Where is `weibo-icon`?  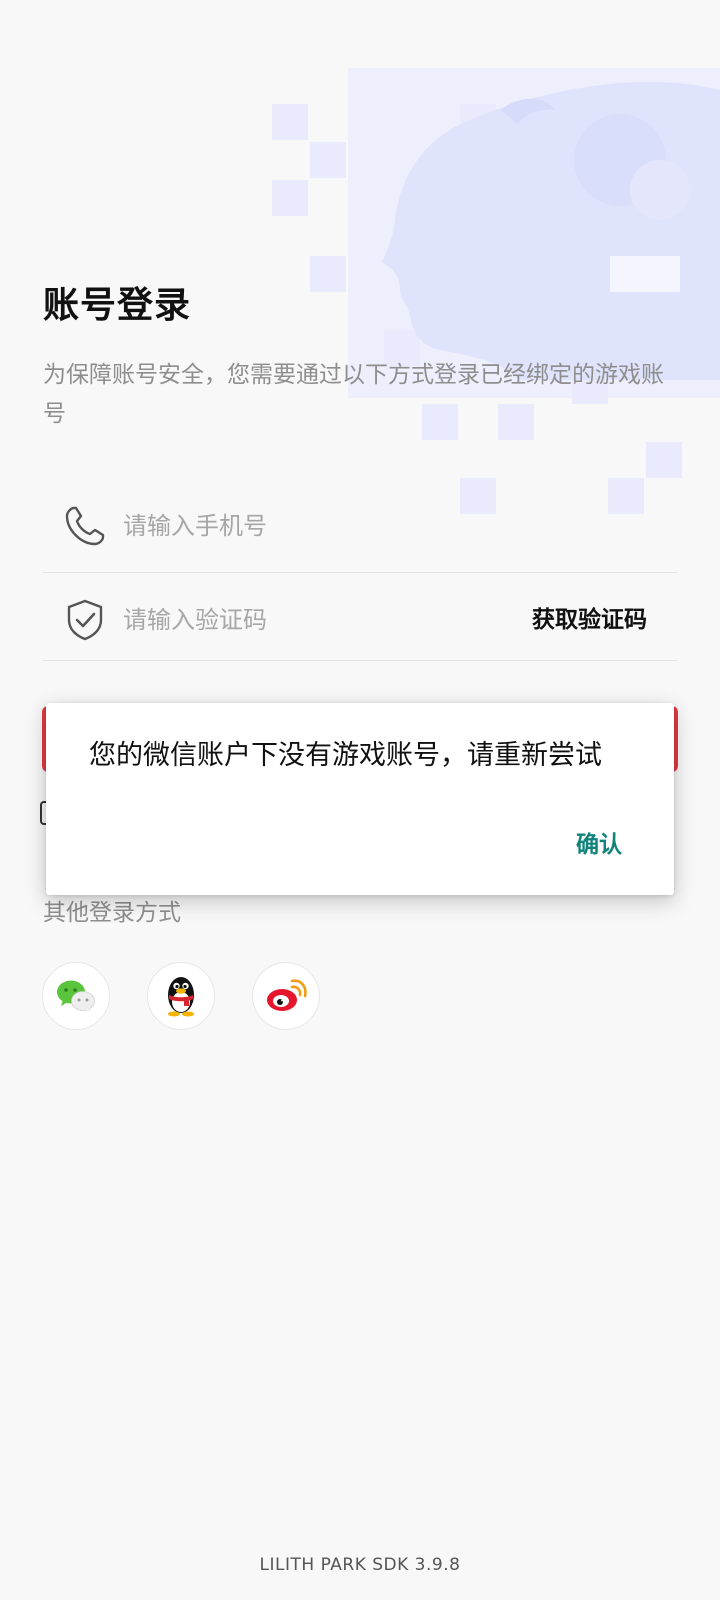
weibo-icon is located at coordinates (287, 995).